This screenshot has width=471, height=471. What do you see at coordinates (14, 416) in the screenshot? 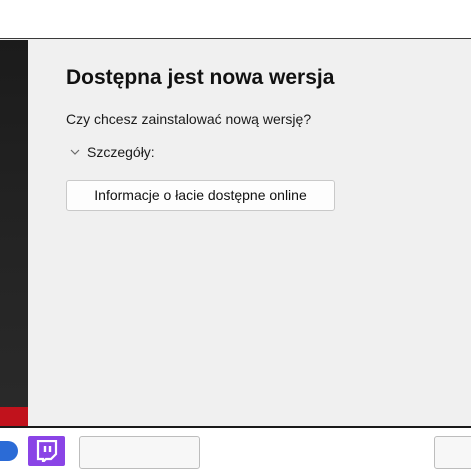
I see `artwork-red-band` at bounding box center [14, 416].